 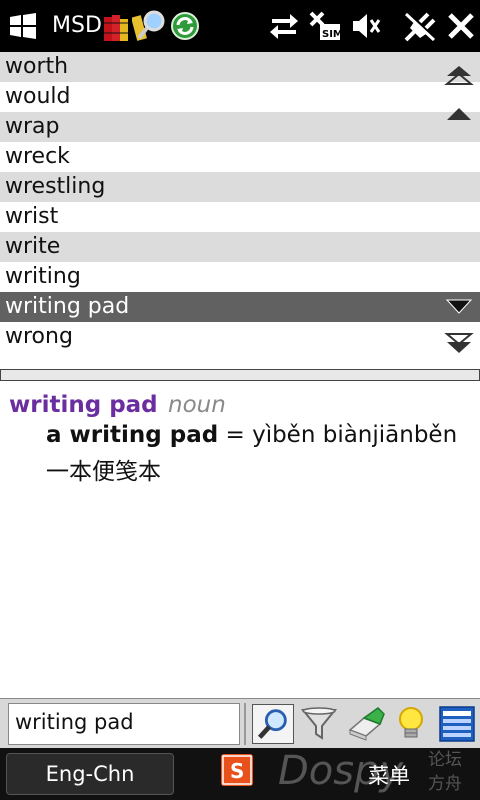 I want to click on word-list-item: worth, so click(x=240, y=67).